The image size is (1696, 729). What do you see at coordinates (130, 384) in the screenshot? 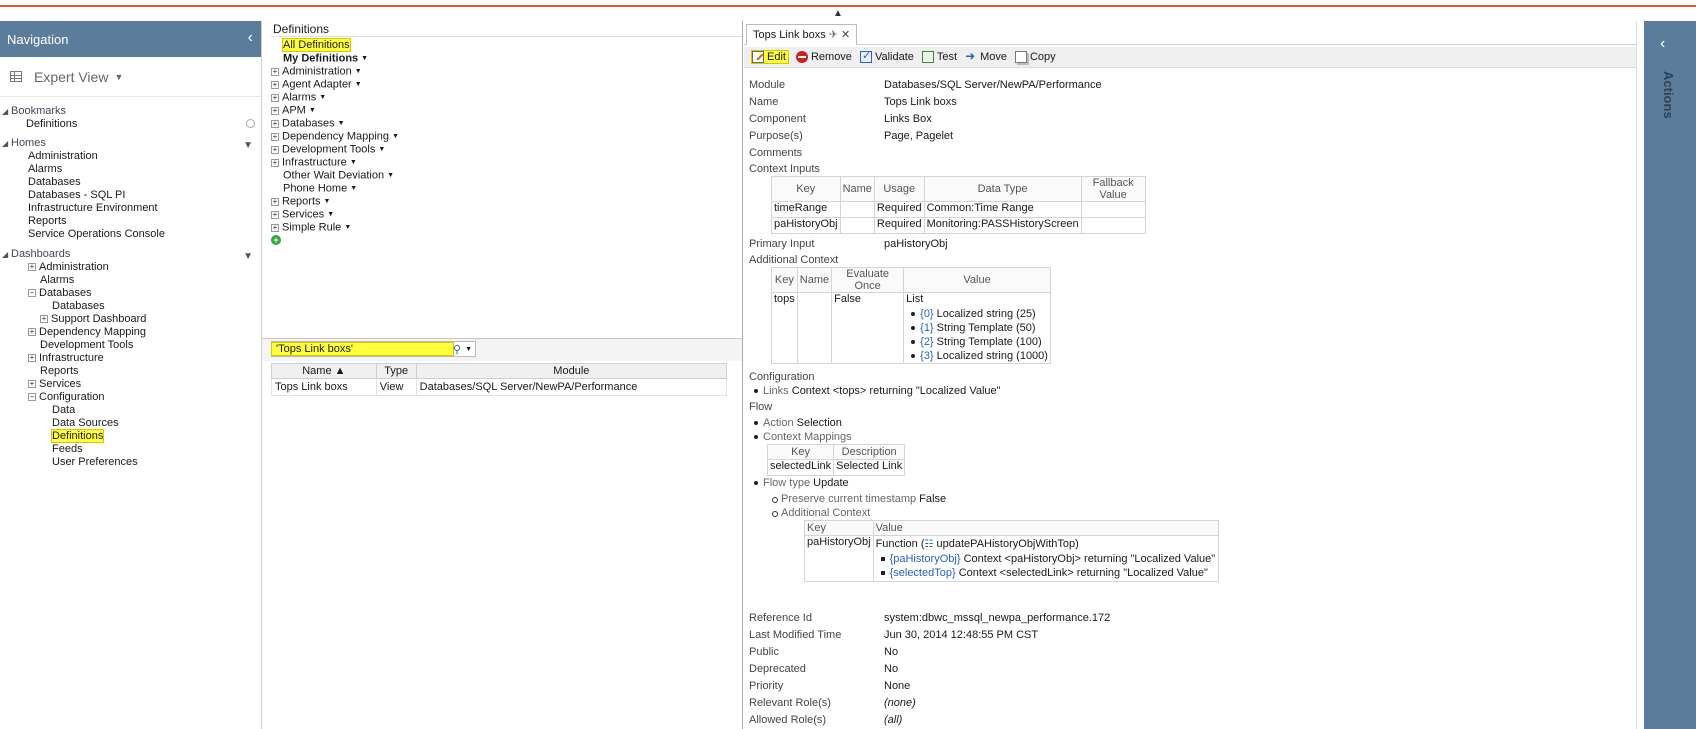
I see `dashboard-item: + Services` at bounding box center [130, 384].